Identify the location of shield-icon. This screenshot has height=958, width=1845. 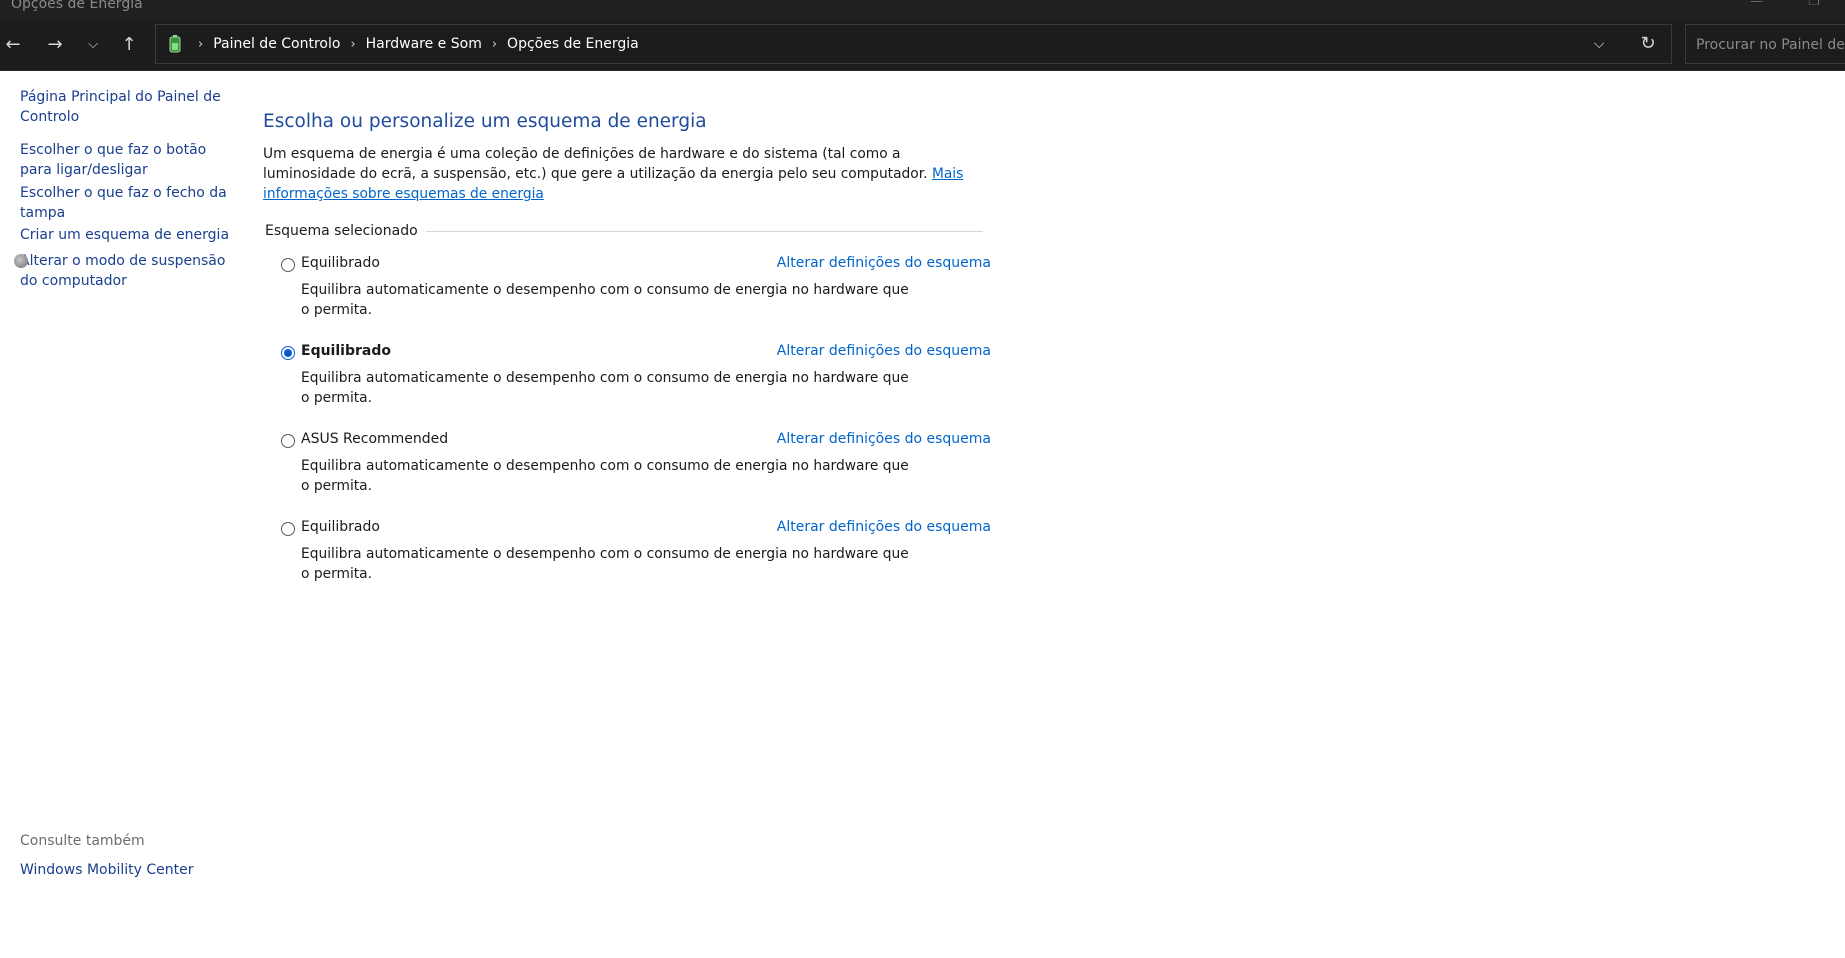
(21, 261).